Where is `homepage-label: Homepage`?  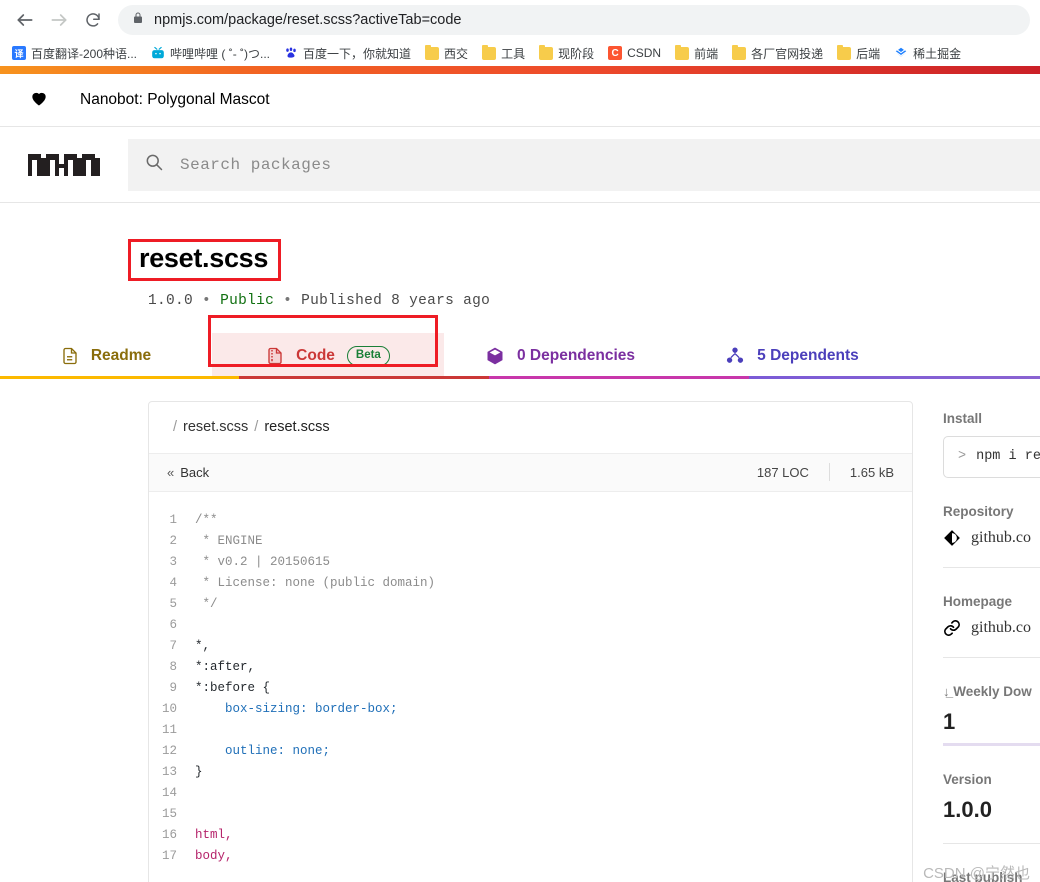 homepage-label: Homepage is located at coordinates (978, 601).